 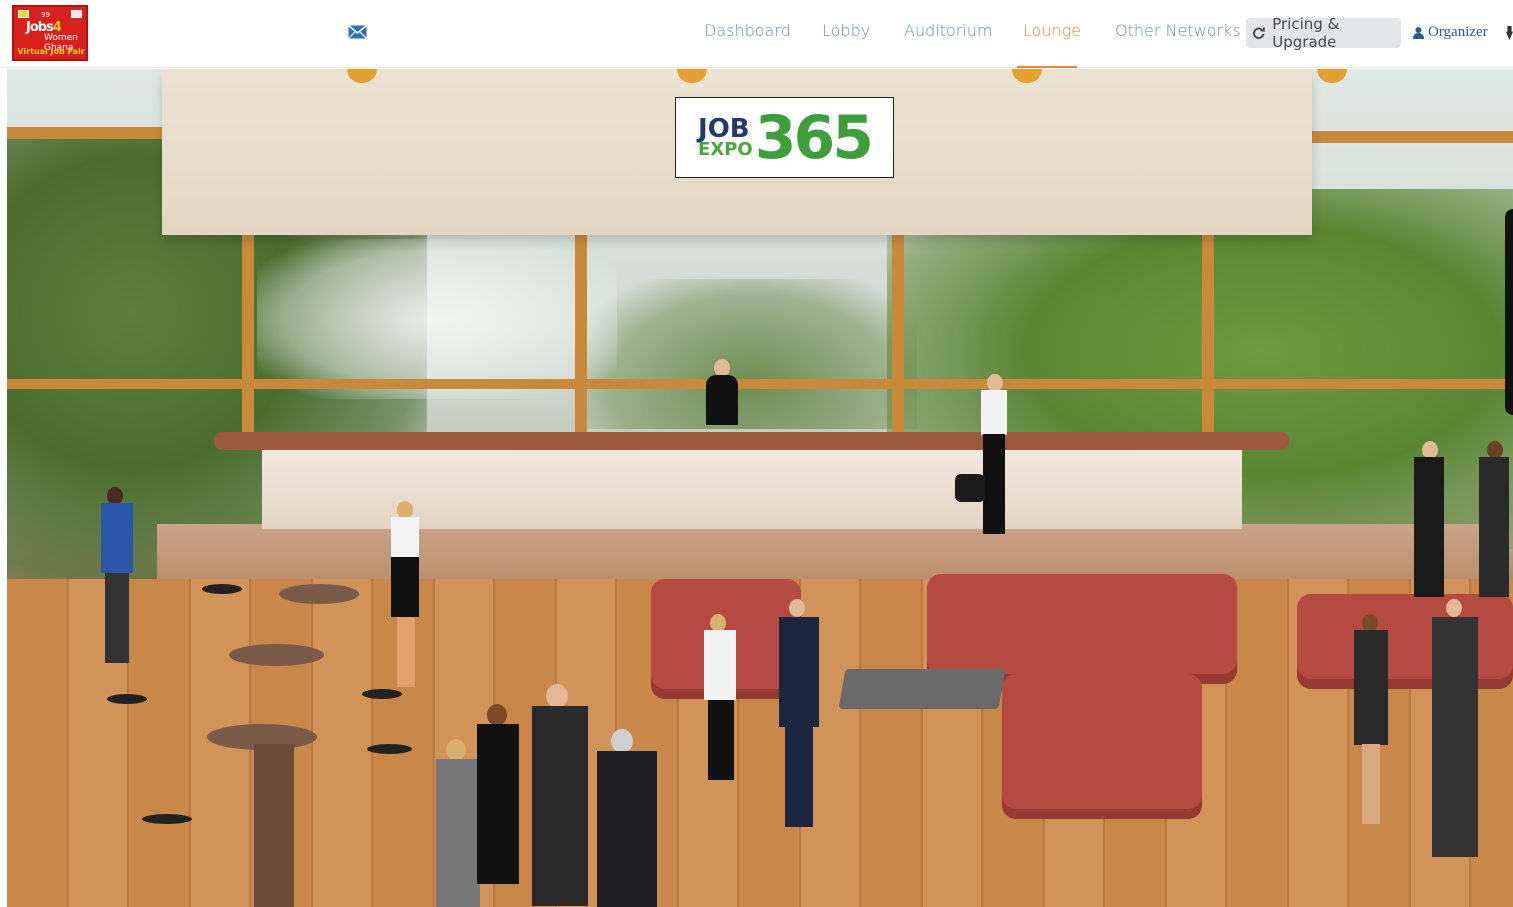 I want to click on download-icon, so click(x=1509, y=33).